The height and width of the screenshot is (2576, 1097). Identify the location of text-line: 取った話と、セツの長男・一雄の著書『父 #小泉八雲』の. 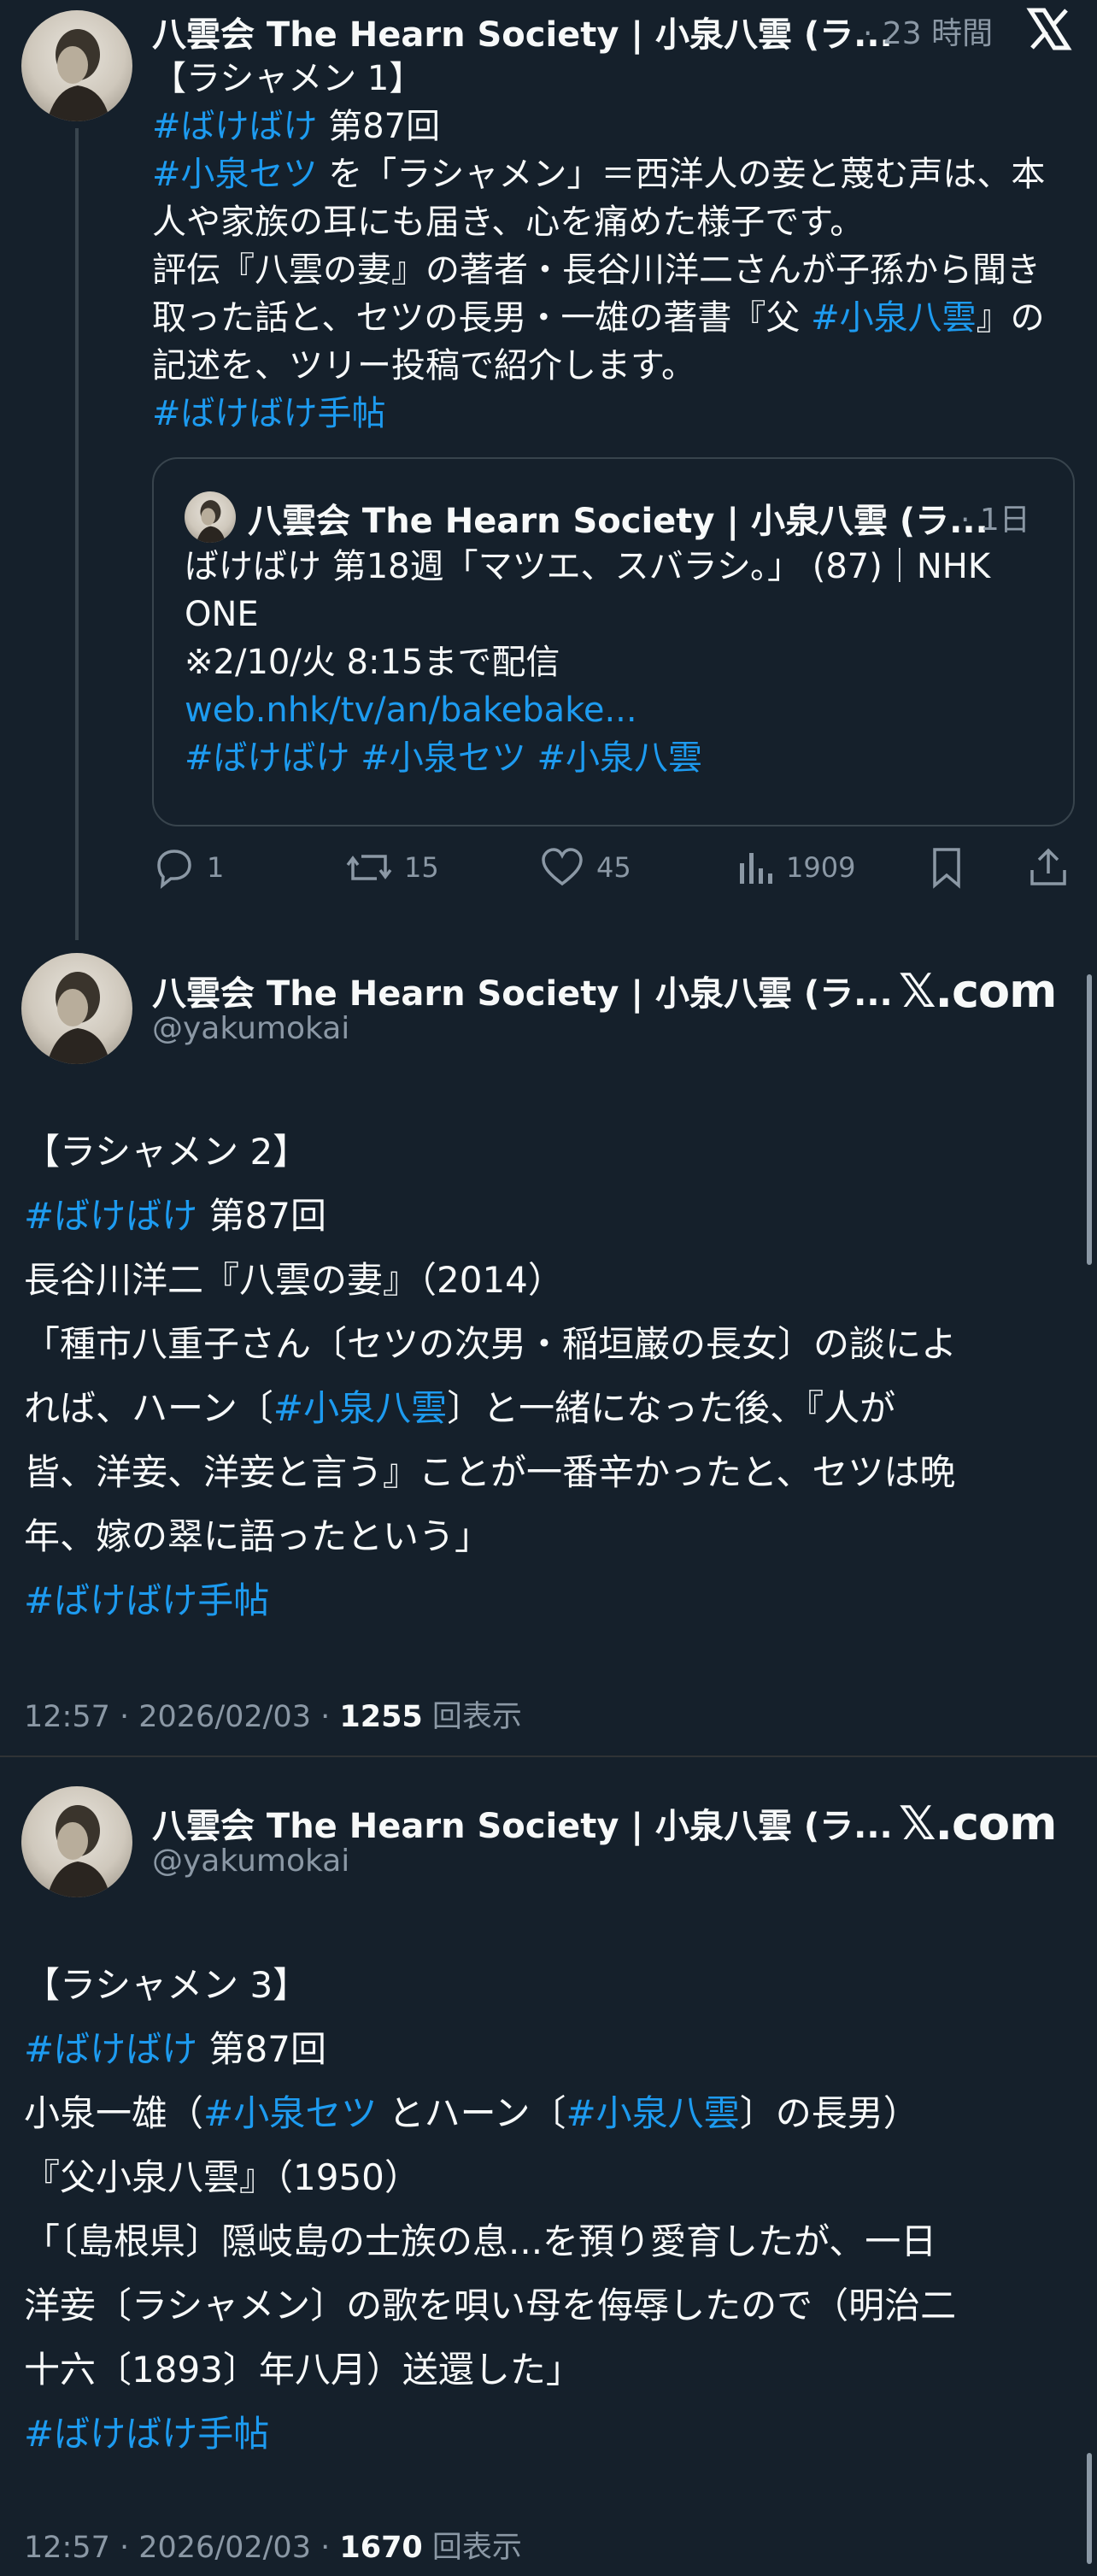
(613, 318).